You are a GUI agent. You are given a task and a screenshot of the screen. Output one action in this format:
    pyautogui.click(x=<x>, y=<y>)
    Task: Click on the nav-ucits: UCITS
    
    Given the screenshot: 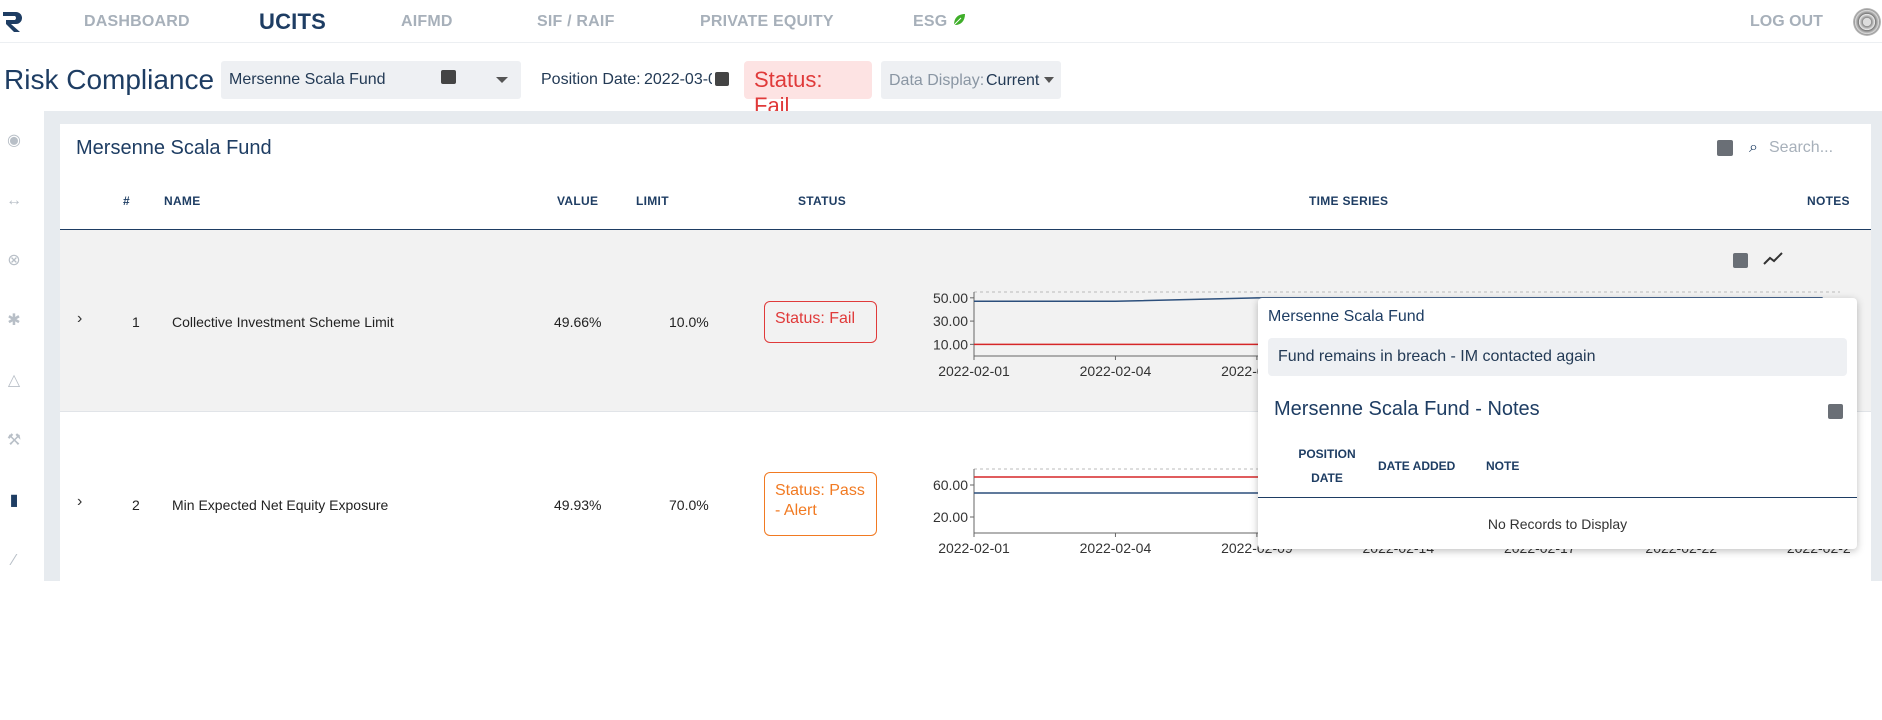 What is the action you would take?
    pyautogui.click(x=292, y=22)
    